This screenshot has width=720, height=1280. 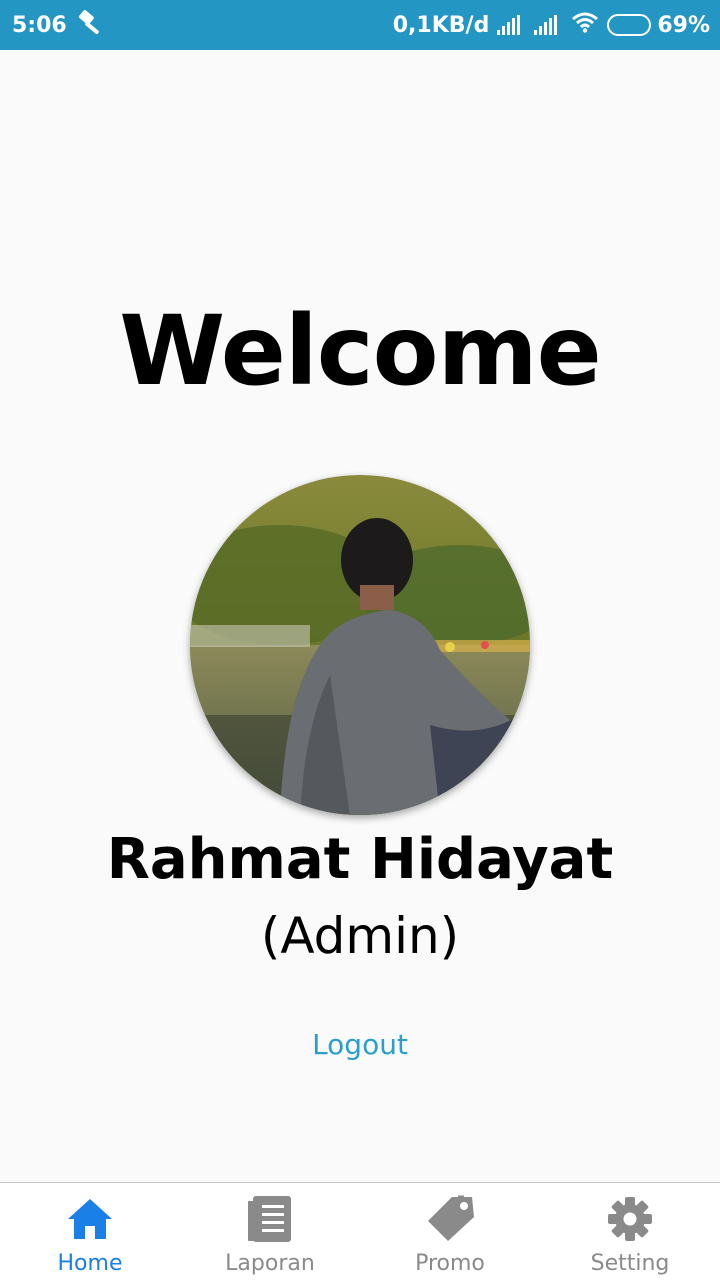 What do you see at coordinates (90, 1263) in the screenshot?
I see `nav-label-home: Home` at bounding box center [90, 1263].